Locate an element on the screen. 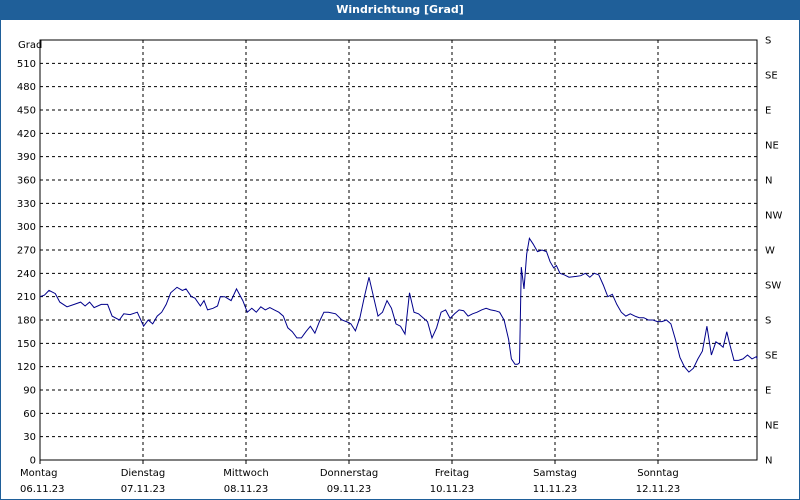 The height and width of the screenshot is (500, 800). y-tick-label: 120 is located at coordinates (26, 367).